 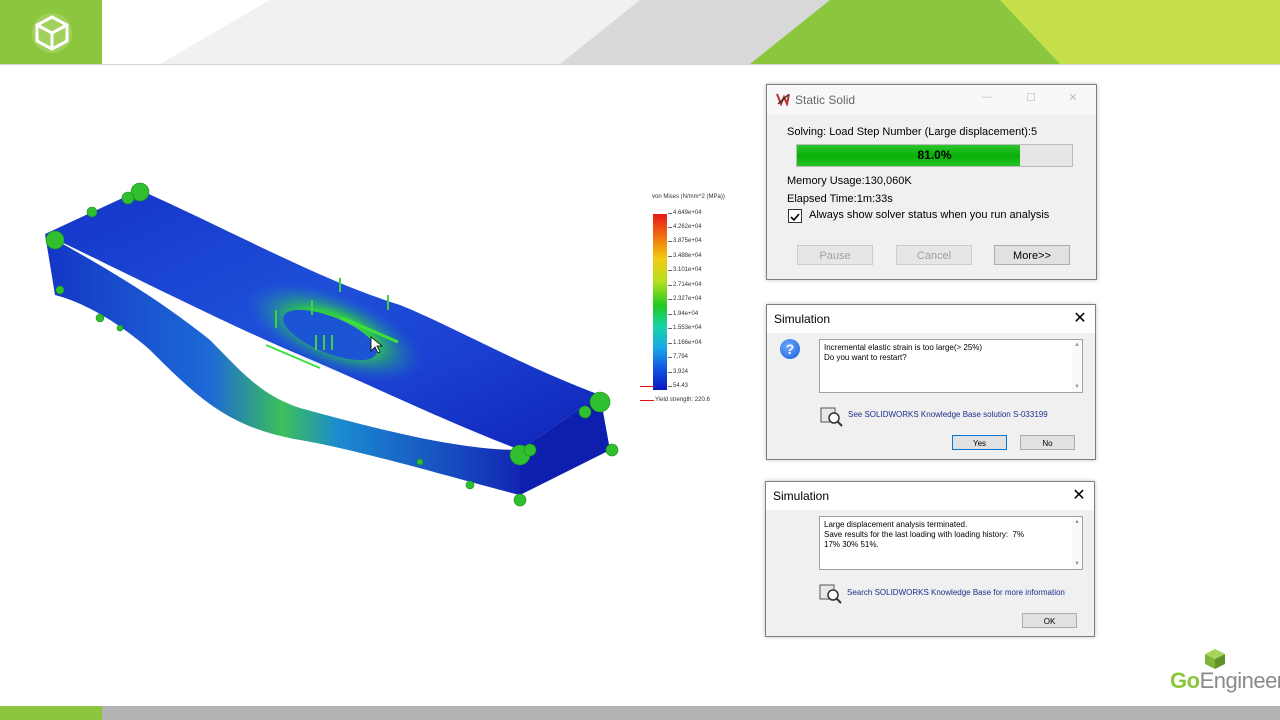 I want to click on cancel-button: Cancel, so click(x=934, y=255).